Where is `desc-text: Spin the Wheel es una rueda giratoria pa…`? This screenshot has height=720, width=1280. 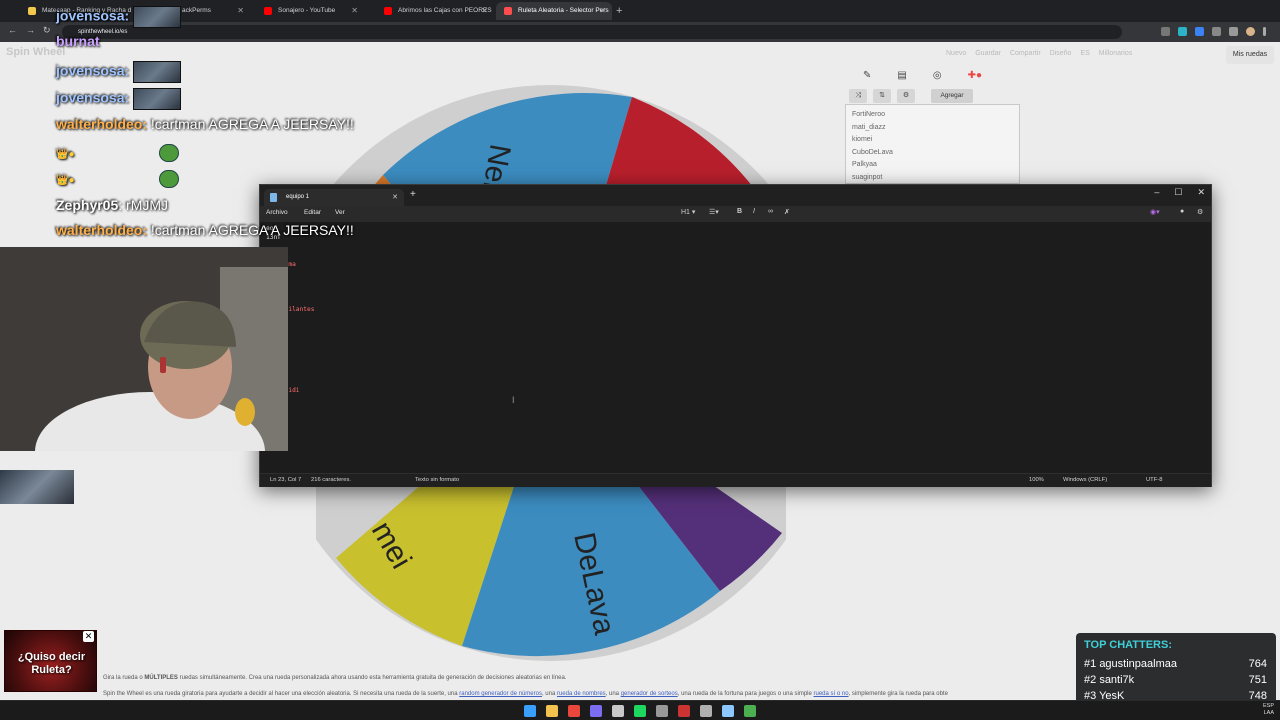
desc-text: Spin the Wheel es una rueda giratoria pa… is located at coordinates (281, 694).